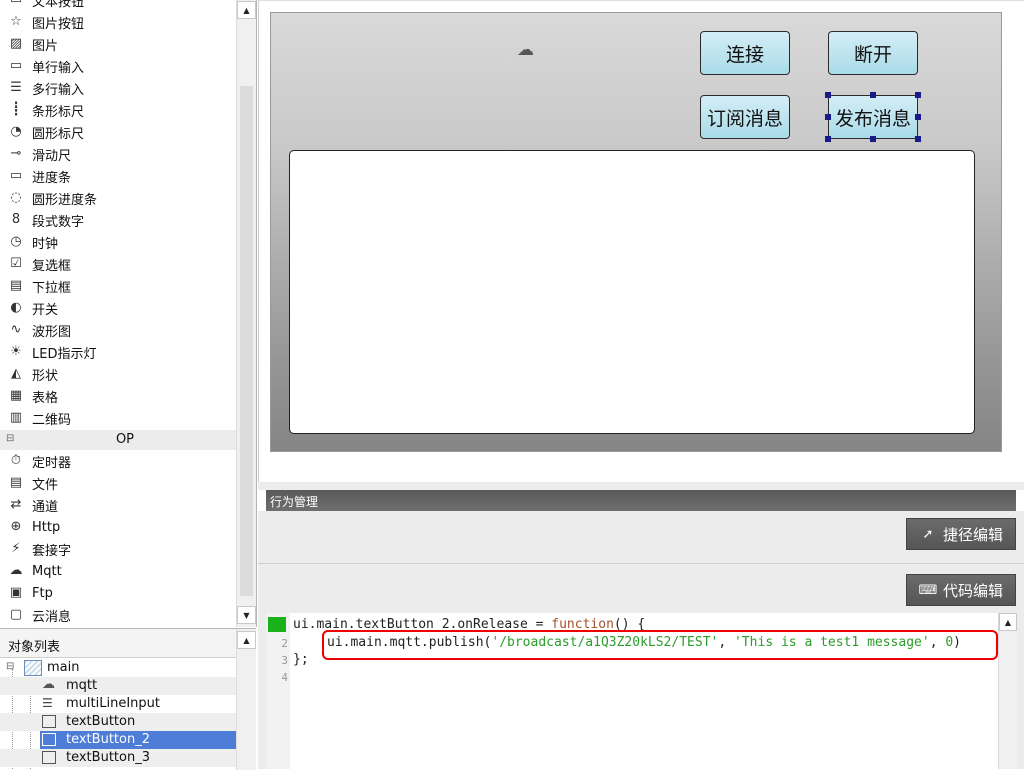 The width and height of the screenshot is (1024, 770). Describe the element at coordinates (118, 264) in the screenshot. I see `palette-item: ☑ 复选框` at that location.